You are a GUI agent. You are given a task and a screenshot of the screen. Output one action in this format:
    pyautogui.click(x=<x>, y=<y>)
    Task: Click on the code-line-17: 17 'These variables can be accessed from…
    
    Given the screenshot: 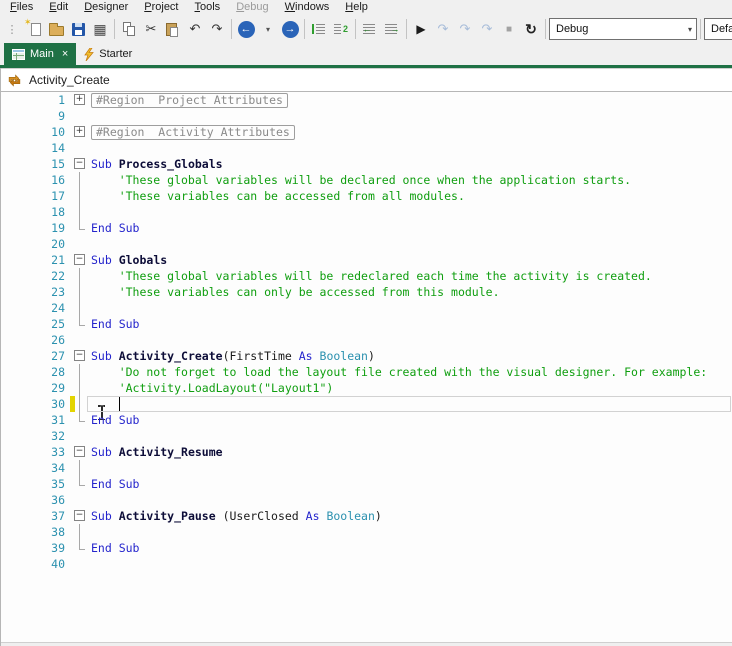 What is the action you would take?
    pyautogui.click(x=366, y=196)
    